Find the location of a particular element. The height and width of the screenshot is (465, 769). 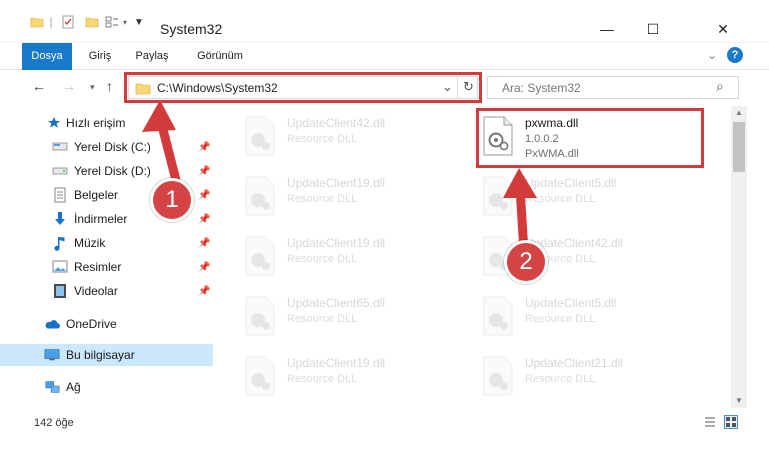

arrow-1-head is located at coordinates (159, 116).